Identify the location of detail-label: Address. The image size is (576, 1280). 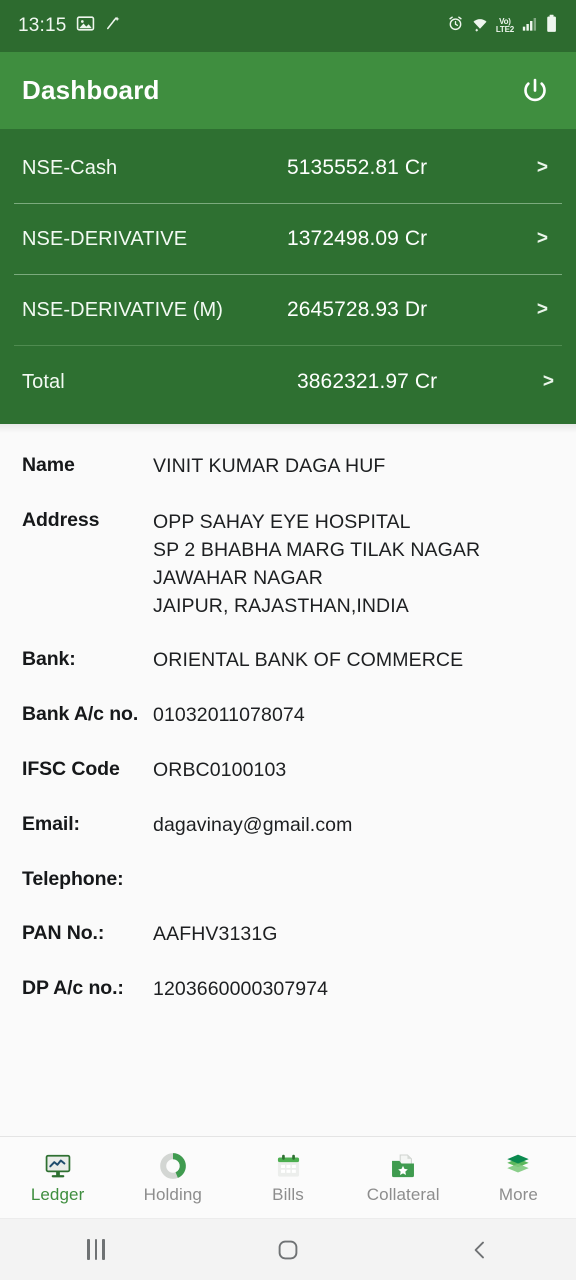
(61, 519).